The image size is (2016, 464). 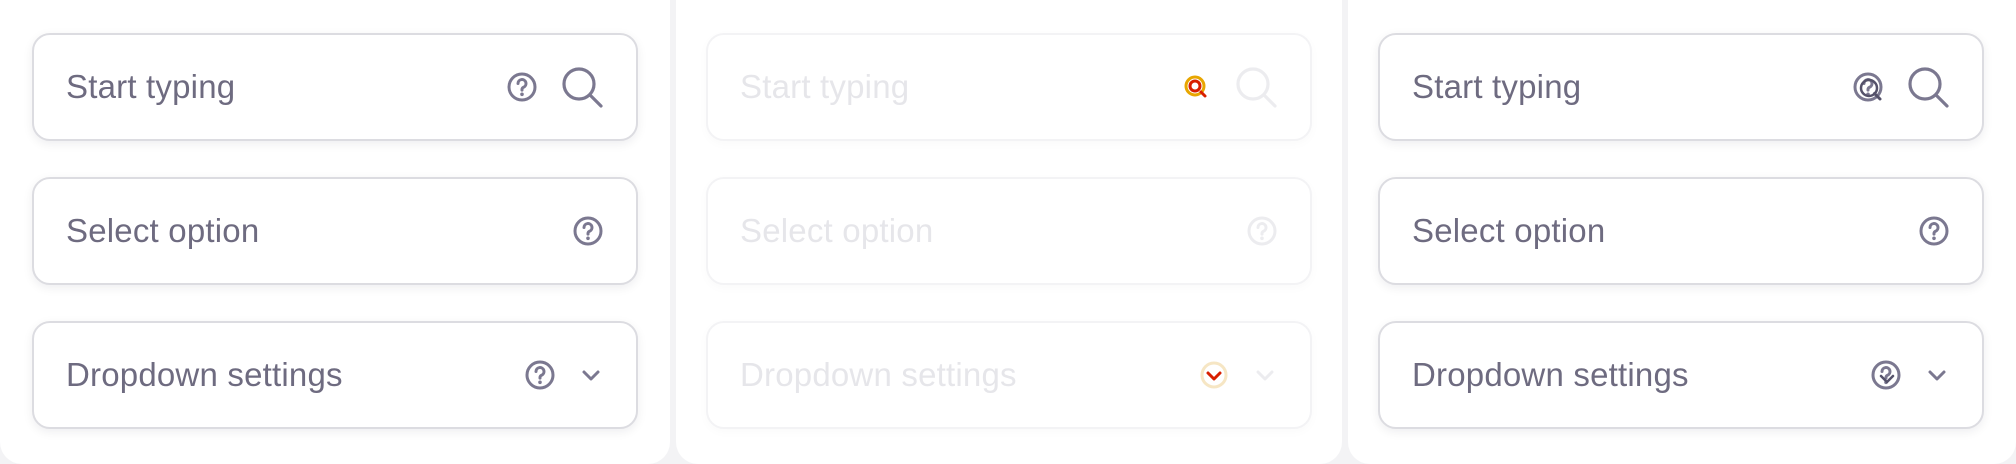 I want to click on select-field-disabled: Select option, so click(x=1009, y=231).